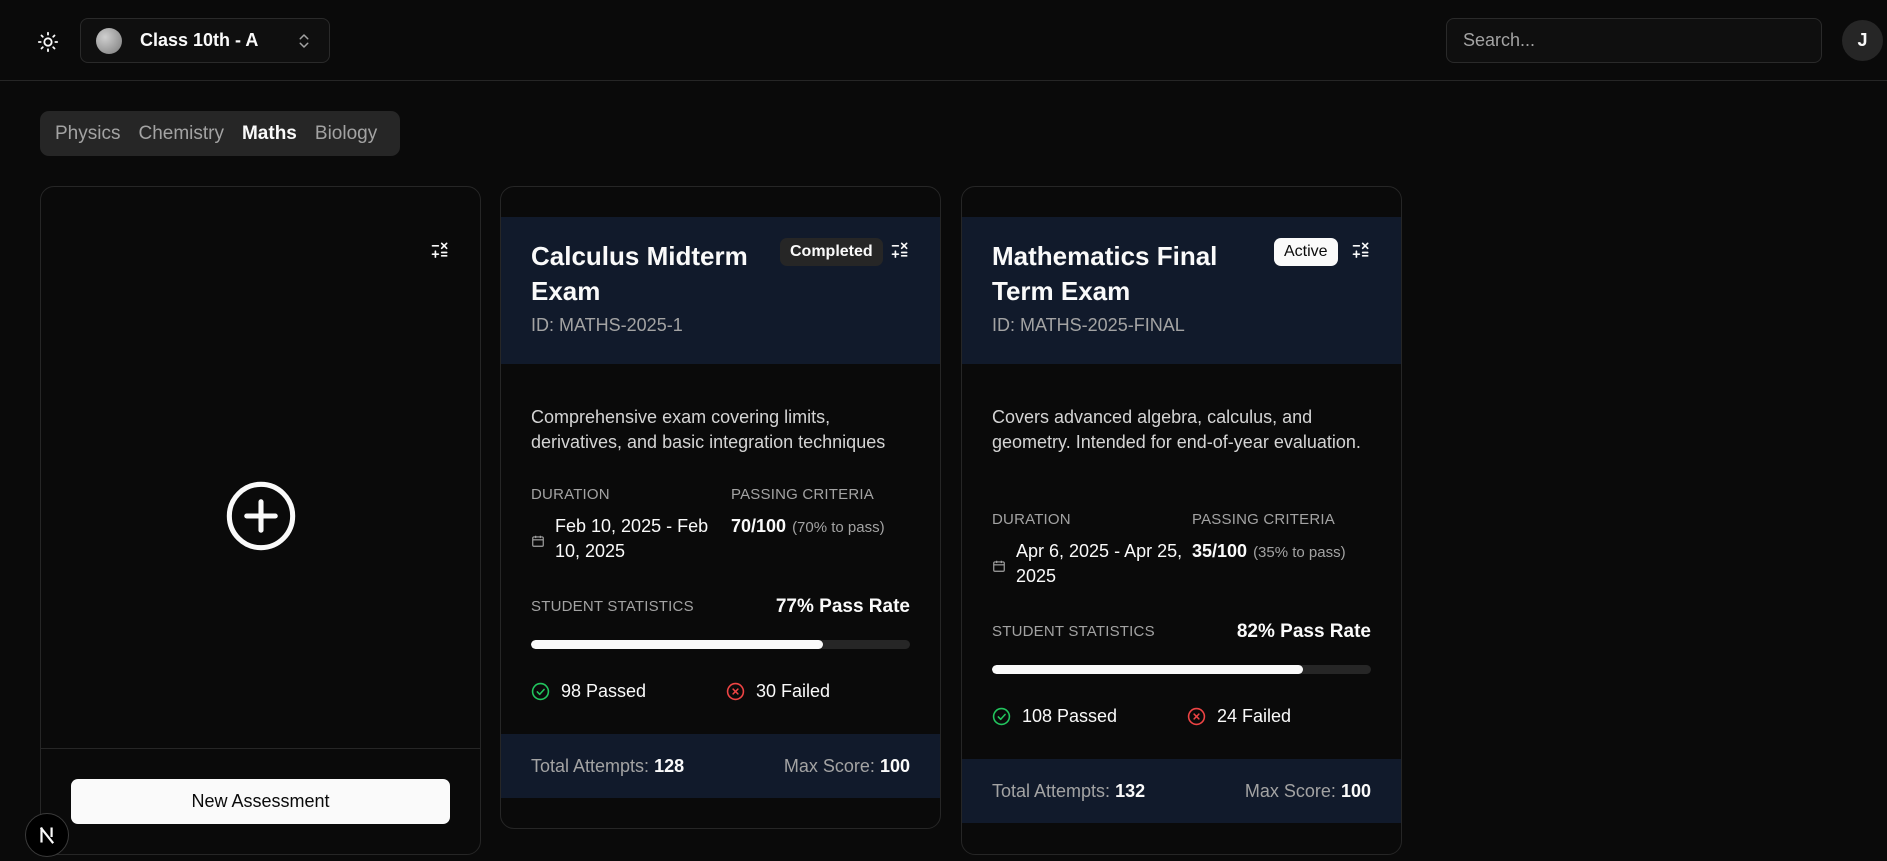  I want to click on class-switcher: Class 10th - A, so click(205, 40).